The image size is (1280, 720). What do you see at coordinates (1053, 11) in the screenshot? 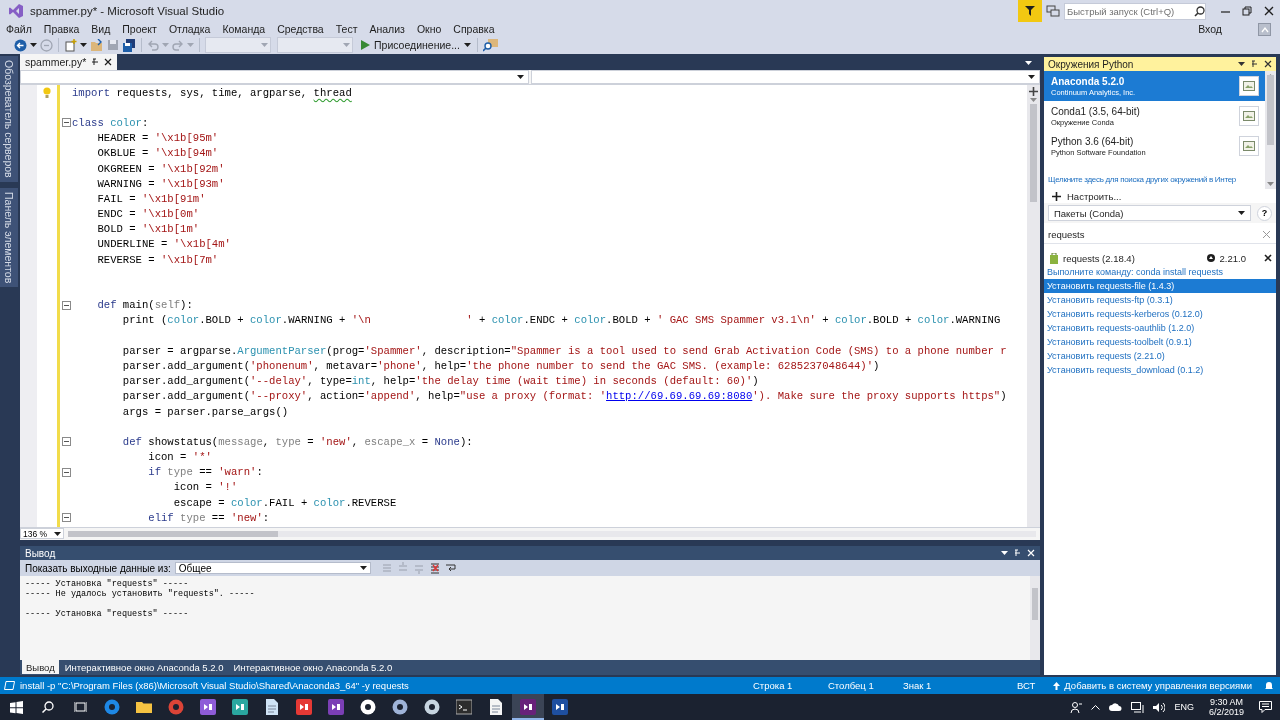
I see `feedback-icon` at bounding box center [1053, 11].